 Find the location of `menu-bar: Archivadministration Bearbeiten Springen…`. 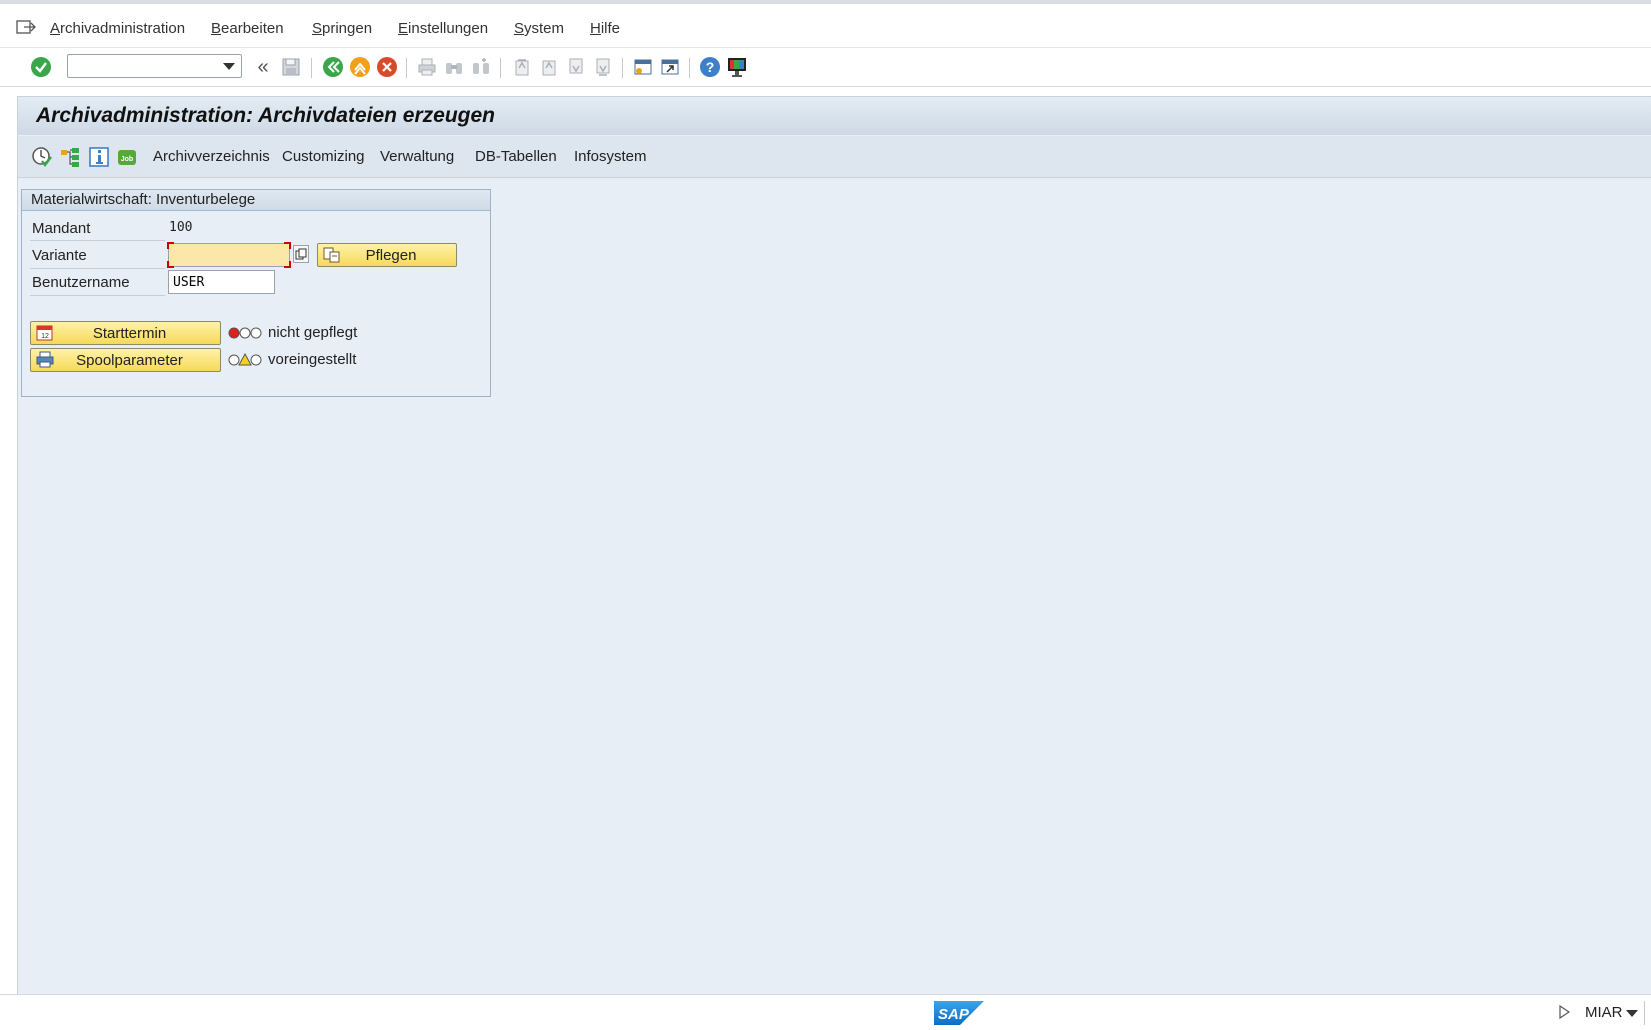

menu-bar: Archivadministration Bearbeiten Springen… is located at coordinates (825, 26).